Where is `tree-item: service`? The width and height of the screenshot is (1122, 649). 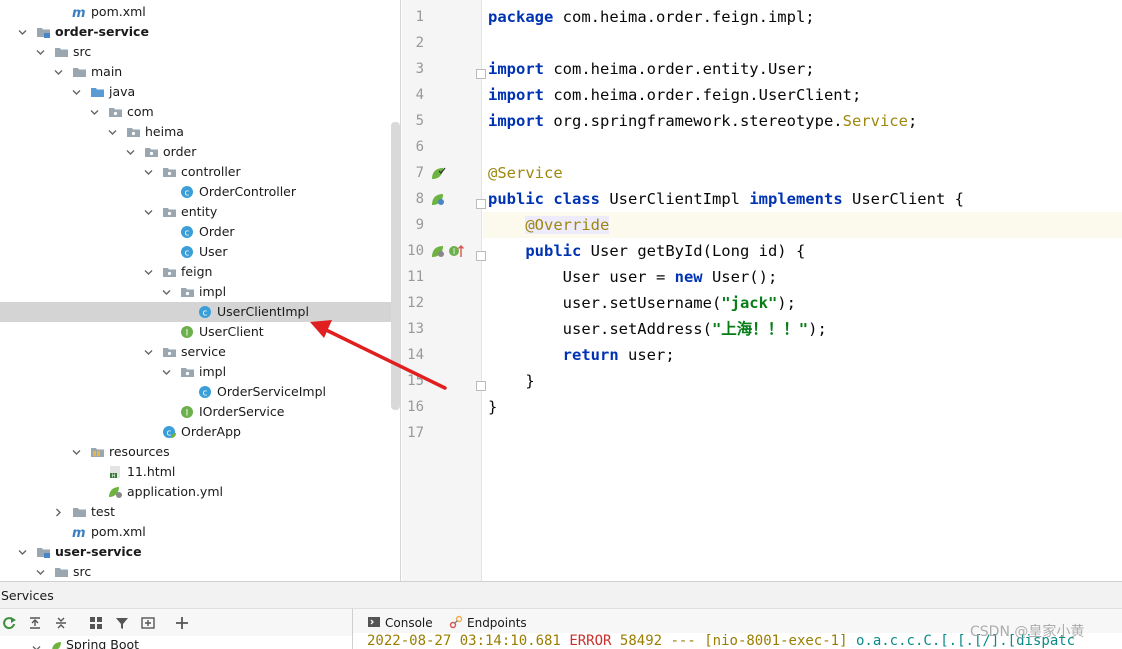
tree-item: service is located at coordinates (200, 352).